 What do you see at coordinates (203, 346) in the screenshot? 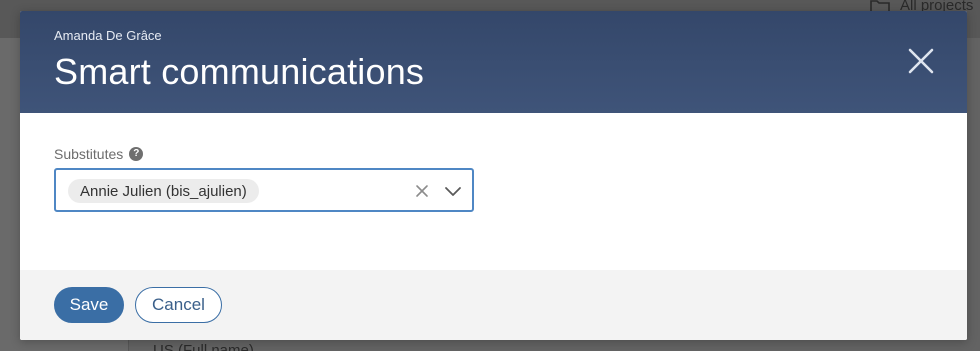
I see `background-bottom-text: US (Full name)` at bounding box center [203, 346].